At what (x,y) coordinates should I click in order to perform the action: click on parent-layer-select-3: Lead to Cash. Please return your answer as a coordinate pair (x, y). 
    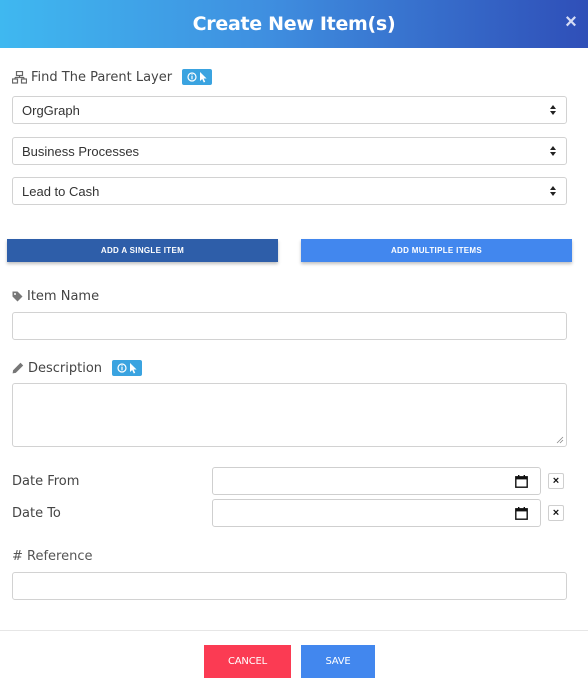
    Looking at the image, I should click on (289, 191).